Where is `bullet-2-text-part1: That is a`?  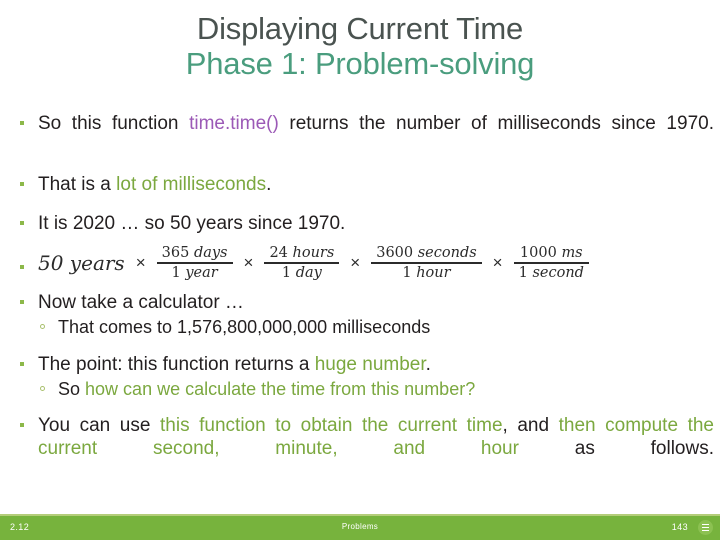
bullet-2-text-part1: That is a is located at coordinates (77, 185).